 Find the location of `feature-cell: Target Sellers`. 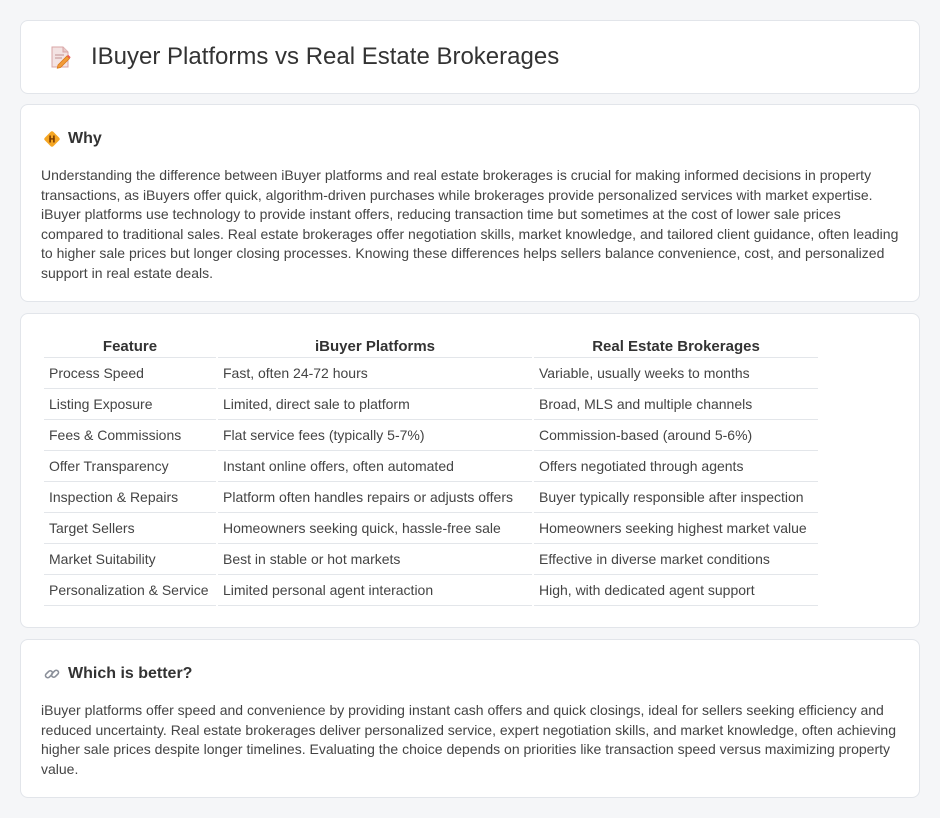

feature-cell: Target Sellers is located at coordinates (130, 528).